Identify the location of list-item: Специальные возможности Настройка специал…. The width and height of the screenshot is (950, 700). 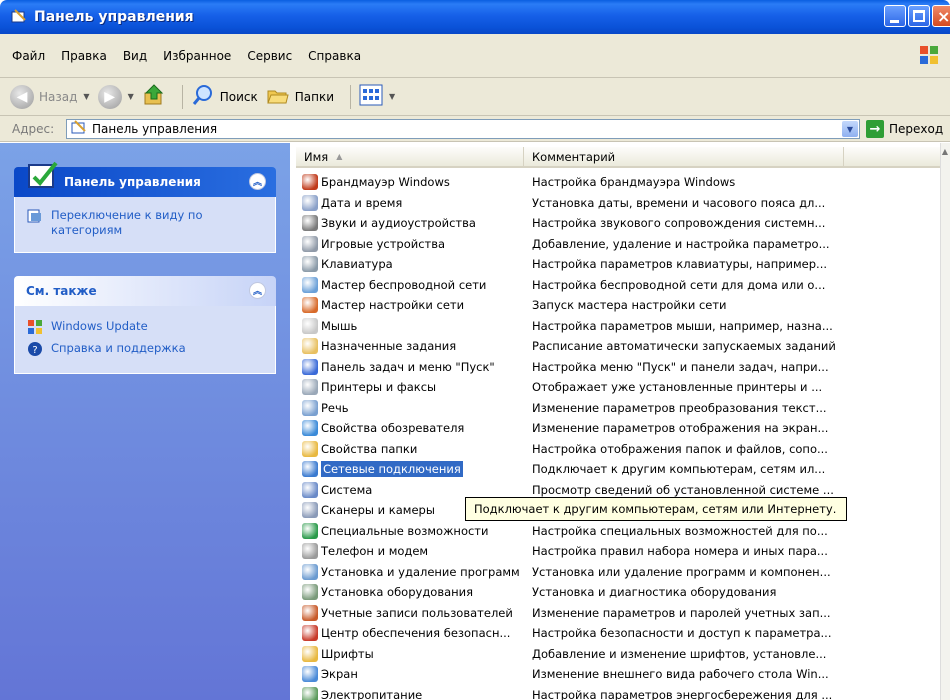
(570, 531).